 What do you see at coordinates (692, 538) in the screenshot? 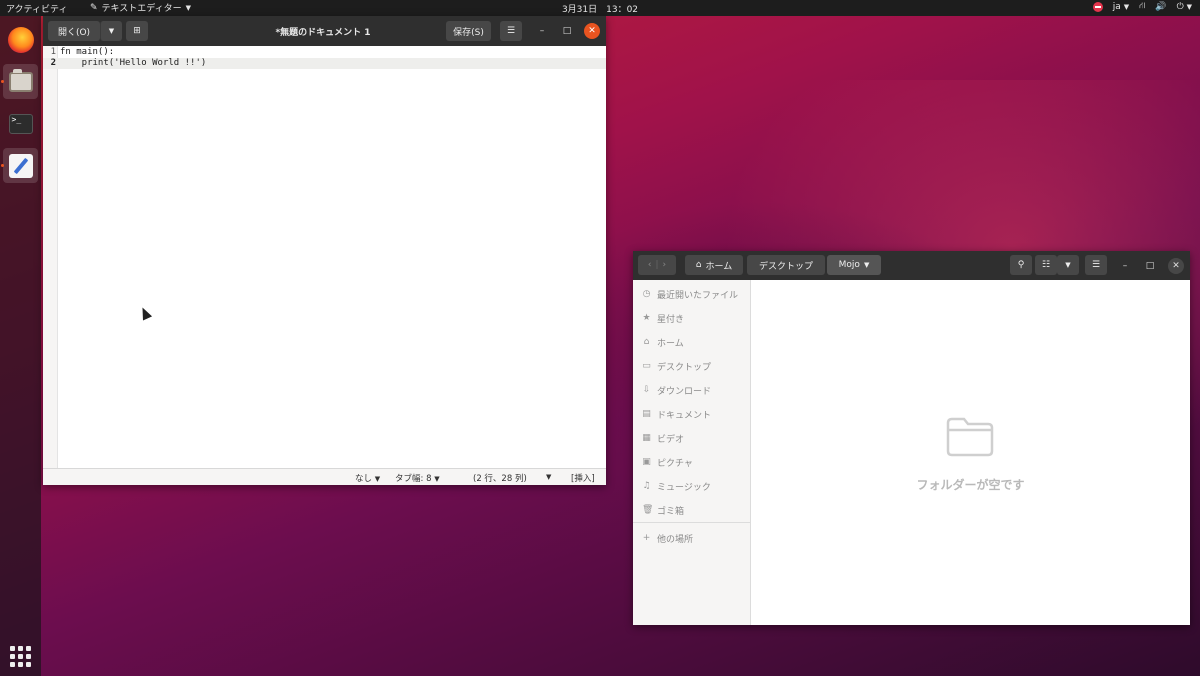
I see `sidebar-item-other-locations: + 他の場所` at bounding box center [692, 538].